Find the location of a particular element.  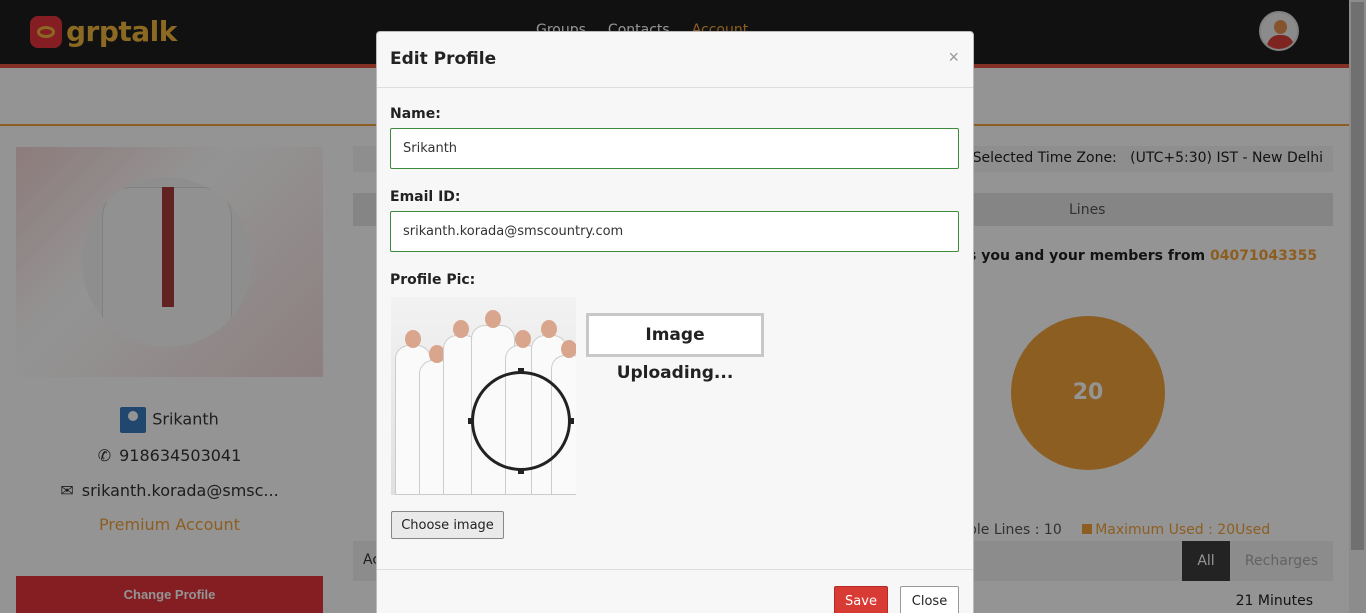

close-button: Close is located at coordinates (929, 599).